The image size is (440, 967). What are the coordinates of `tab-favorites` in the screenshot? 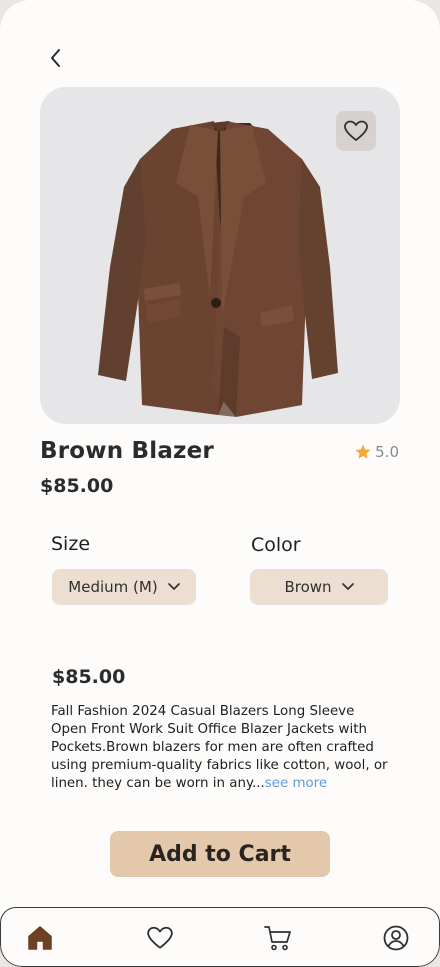 It's located at (160, 938).